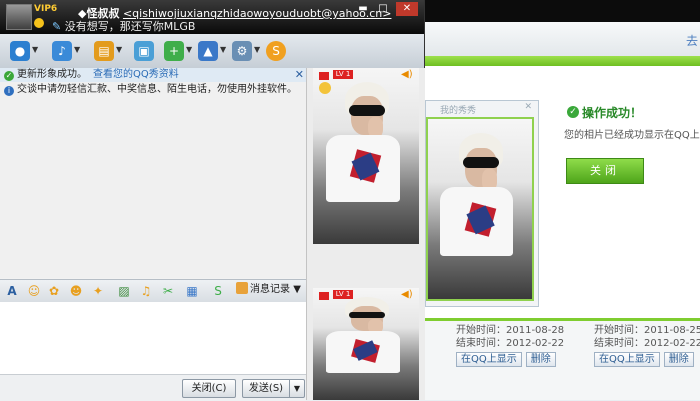  I want to click on crown-icon, so click(39, 23).